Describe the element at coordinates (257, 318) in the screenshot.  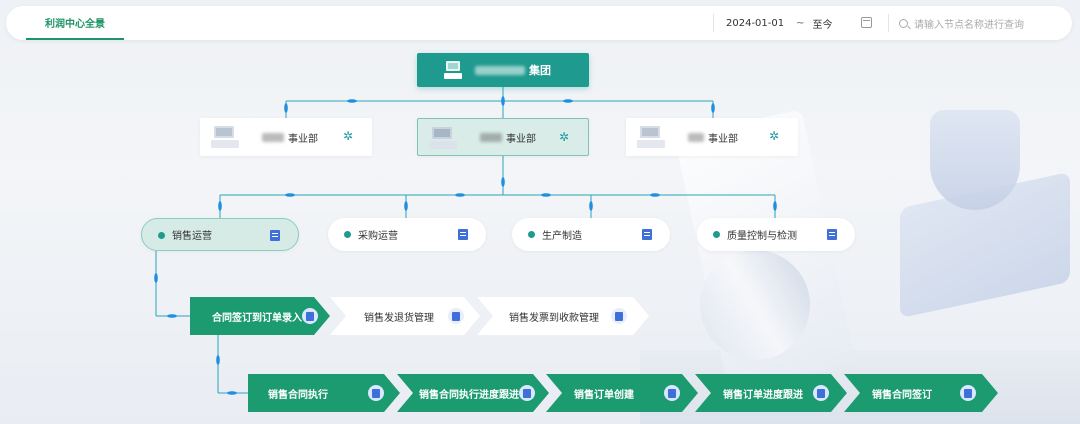
I see `process-step-label: 合同签订到订单录入` at that location.